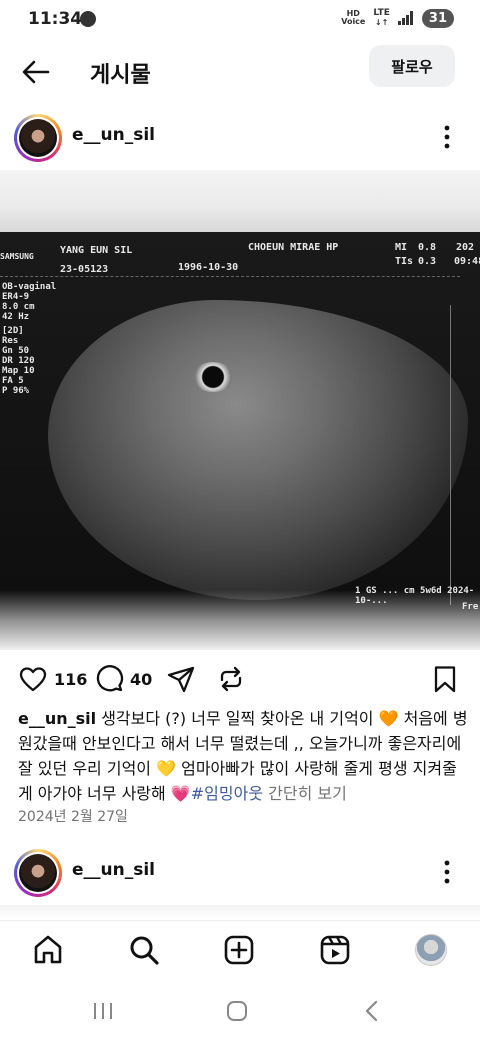  Describe the element at coordinates (33, 679) in the screenshot. I see `heart-icon` at that location.